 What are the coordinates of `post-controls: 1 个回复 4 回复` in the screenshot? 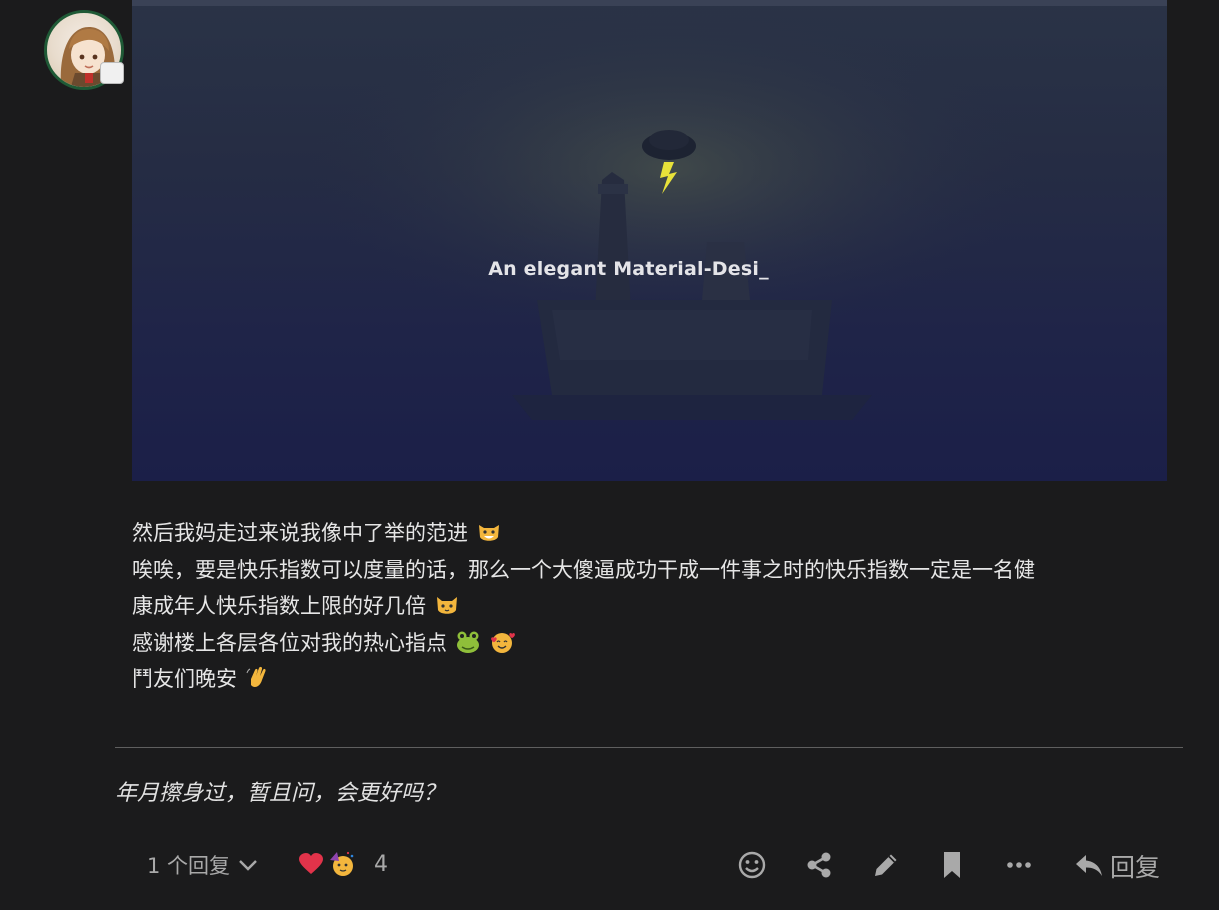 It's located at (609, 865).